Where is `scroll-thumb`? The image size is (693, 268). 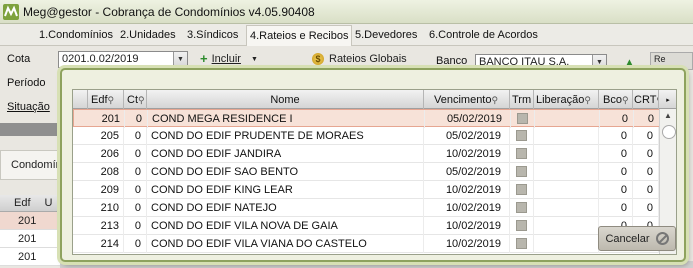
scroll-thumb is located at coordinates (669, 132).